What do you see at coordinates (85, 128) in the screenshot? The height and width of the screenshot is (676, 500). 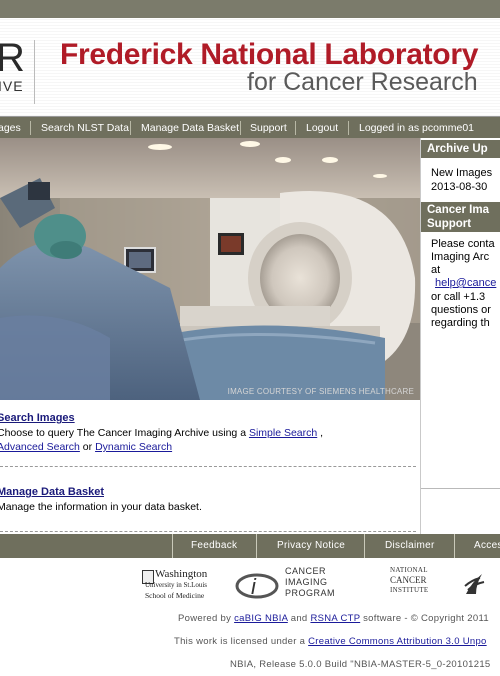 I see `nav-search-nlst-data: Search NLST Data` at bounding box center [85, 128].